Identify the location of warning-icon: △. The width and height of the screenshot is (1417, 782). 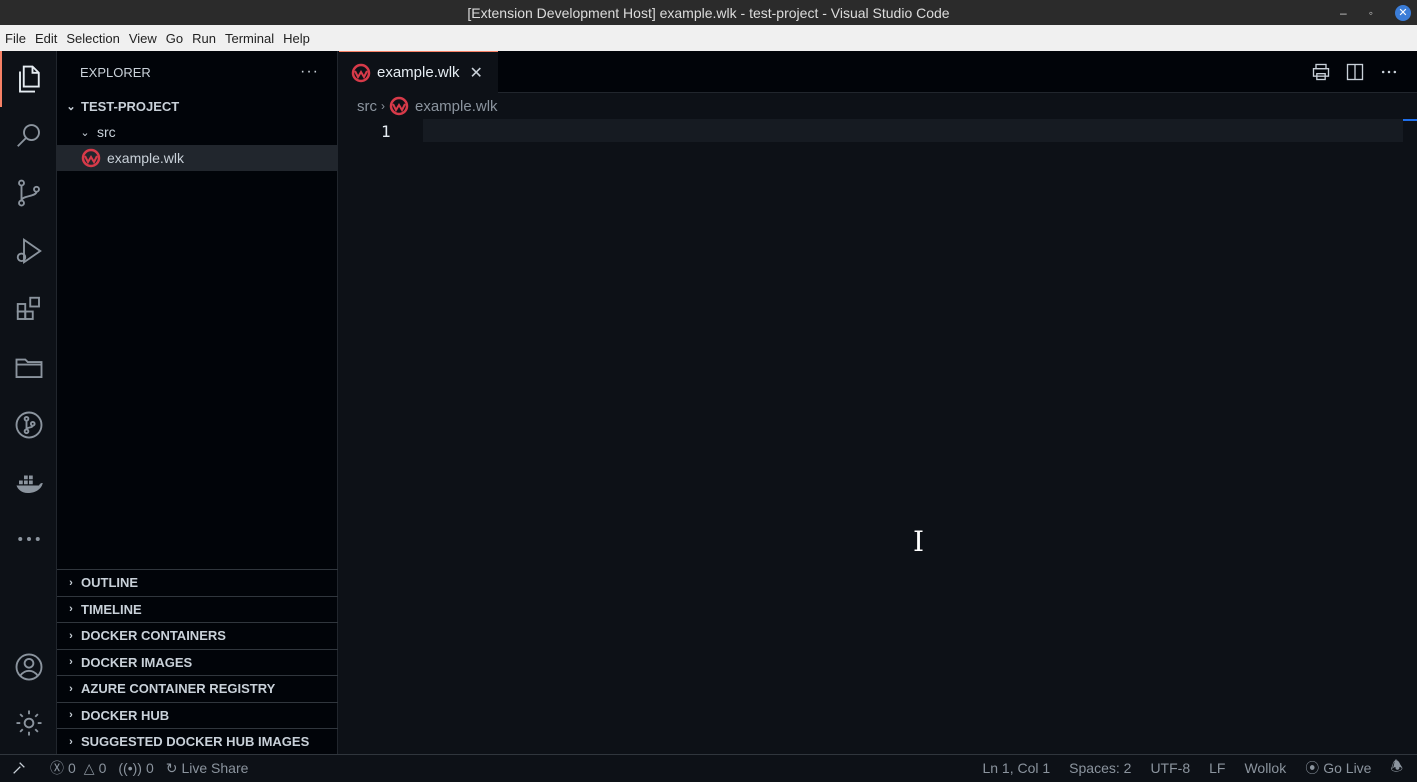
(89, 767).